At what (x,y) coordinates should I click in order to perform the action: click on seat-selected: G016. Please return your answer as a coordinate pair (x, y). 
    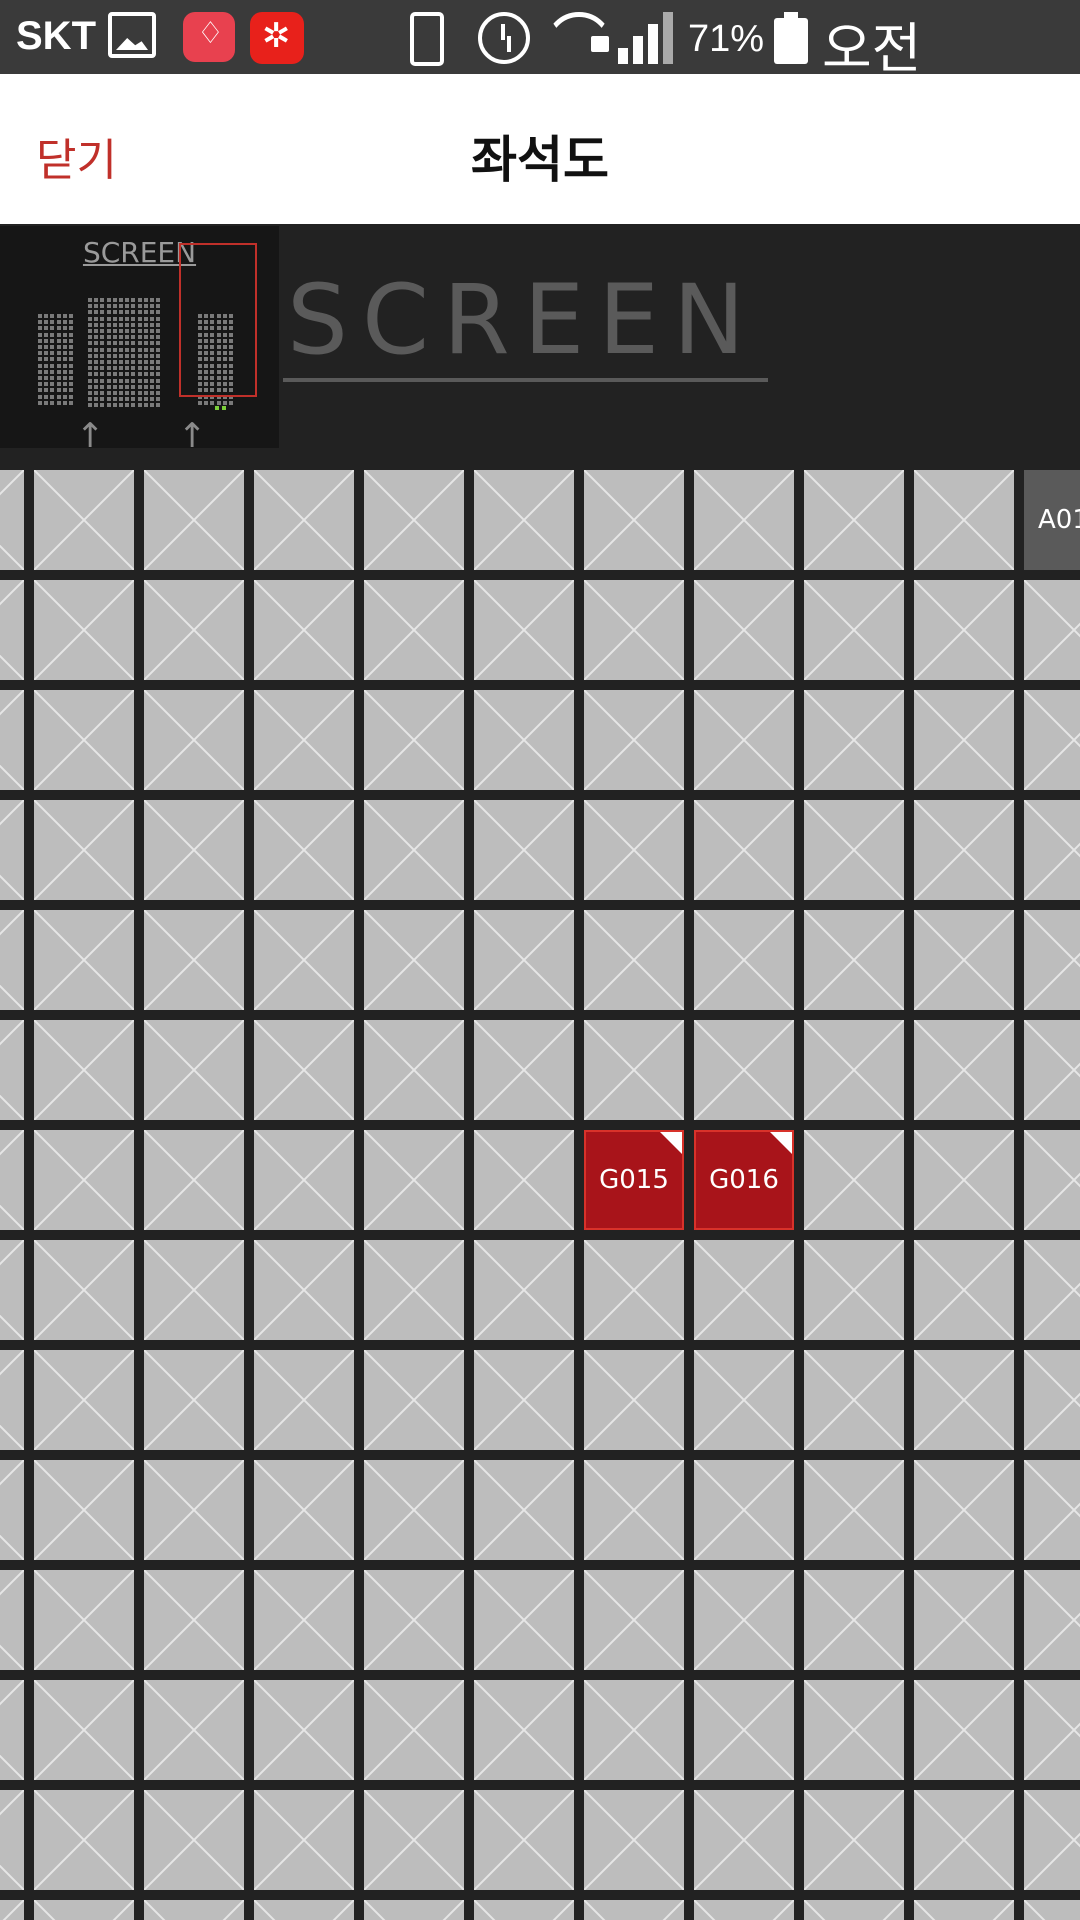
    Looking at the image, I should click on (744, 1180).